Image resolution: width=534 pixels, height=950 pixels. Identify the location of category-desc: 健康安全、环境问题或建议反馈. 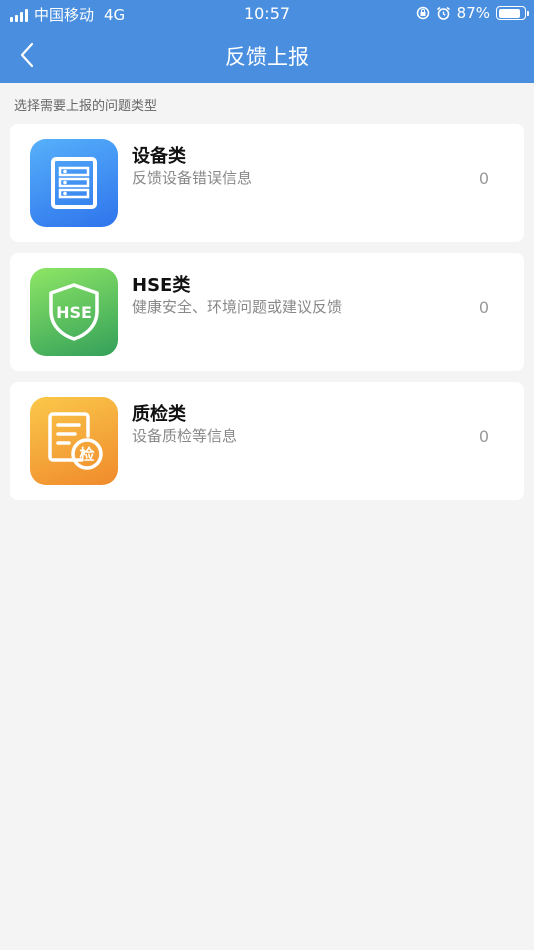
(237, 307).